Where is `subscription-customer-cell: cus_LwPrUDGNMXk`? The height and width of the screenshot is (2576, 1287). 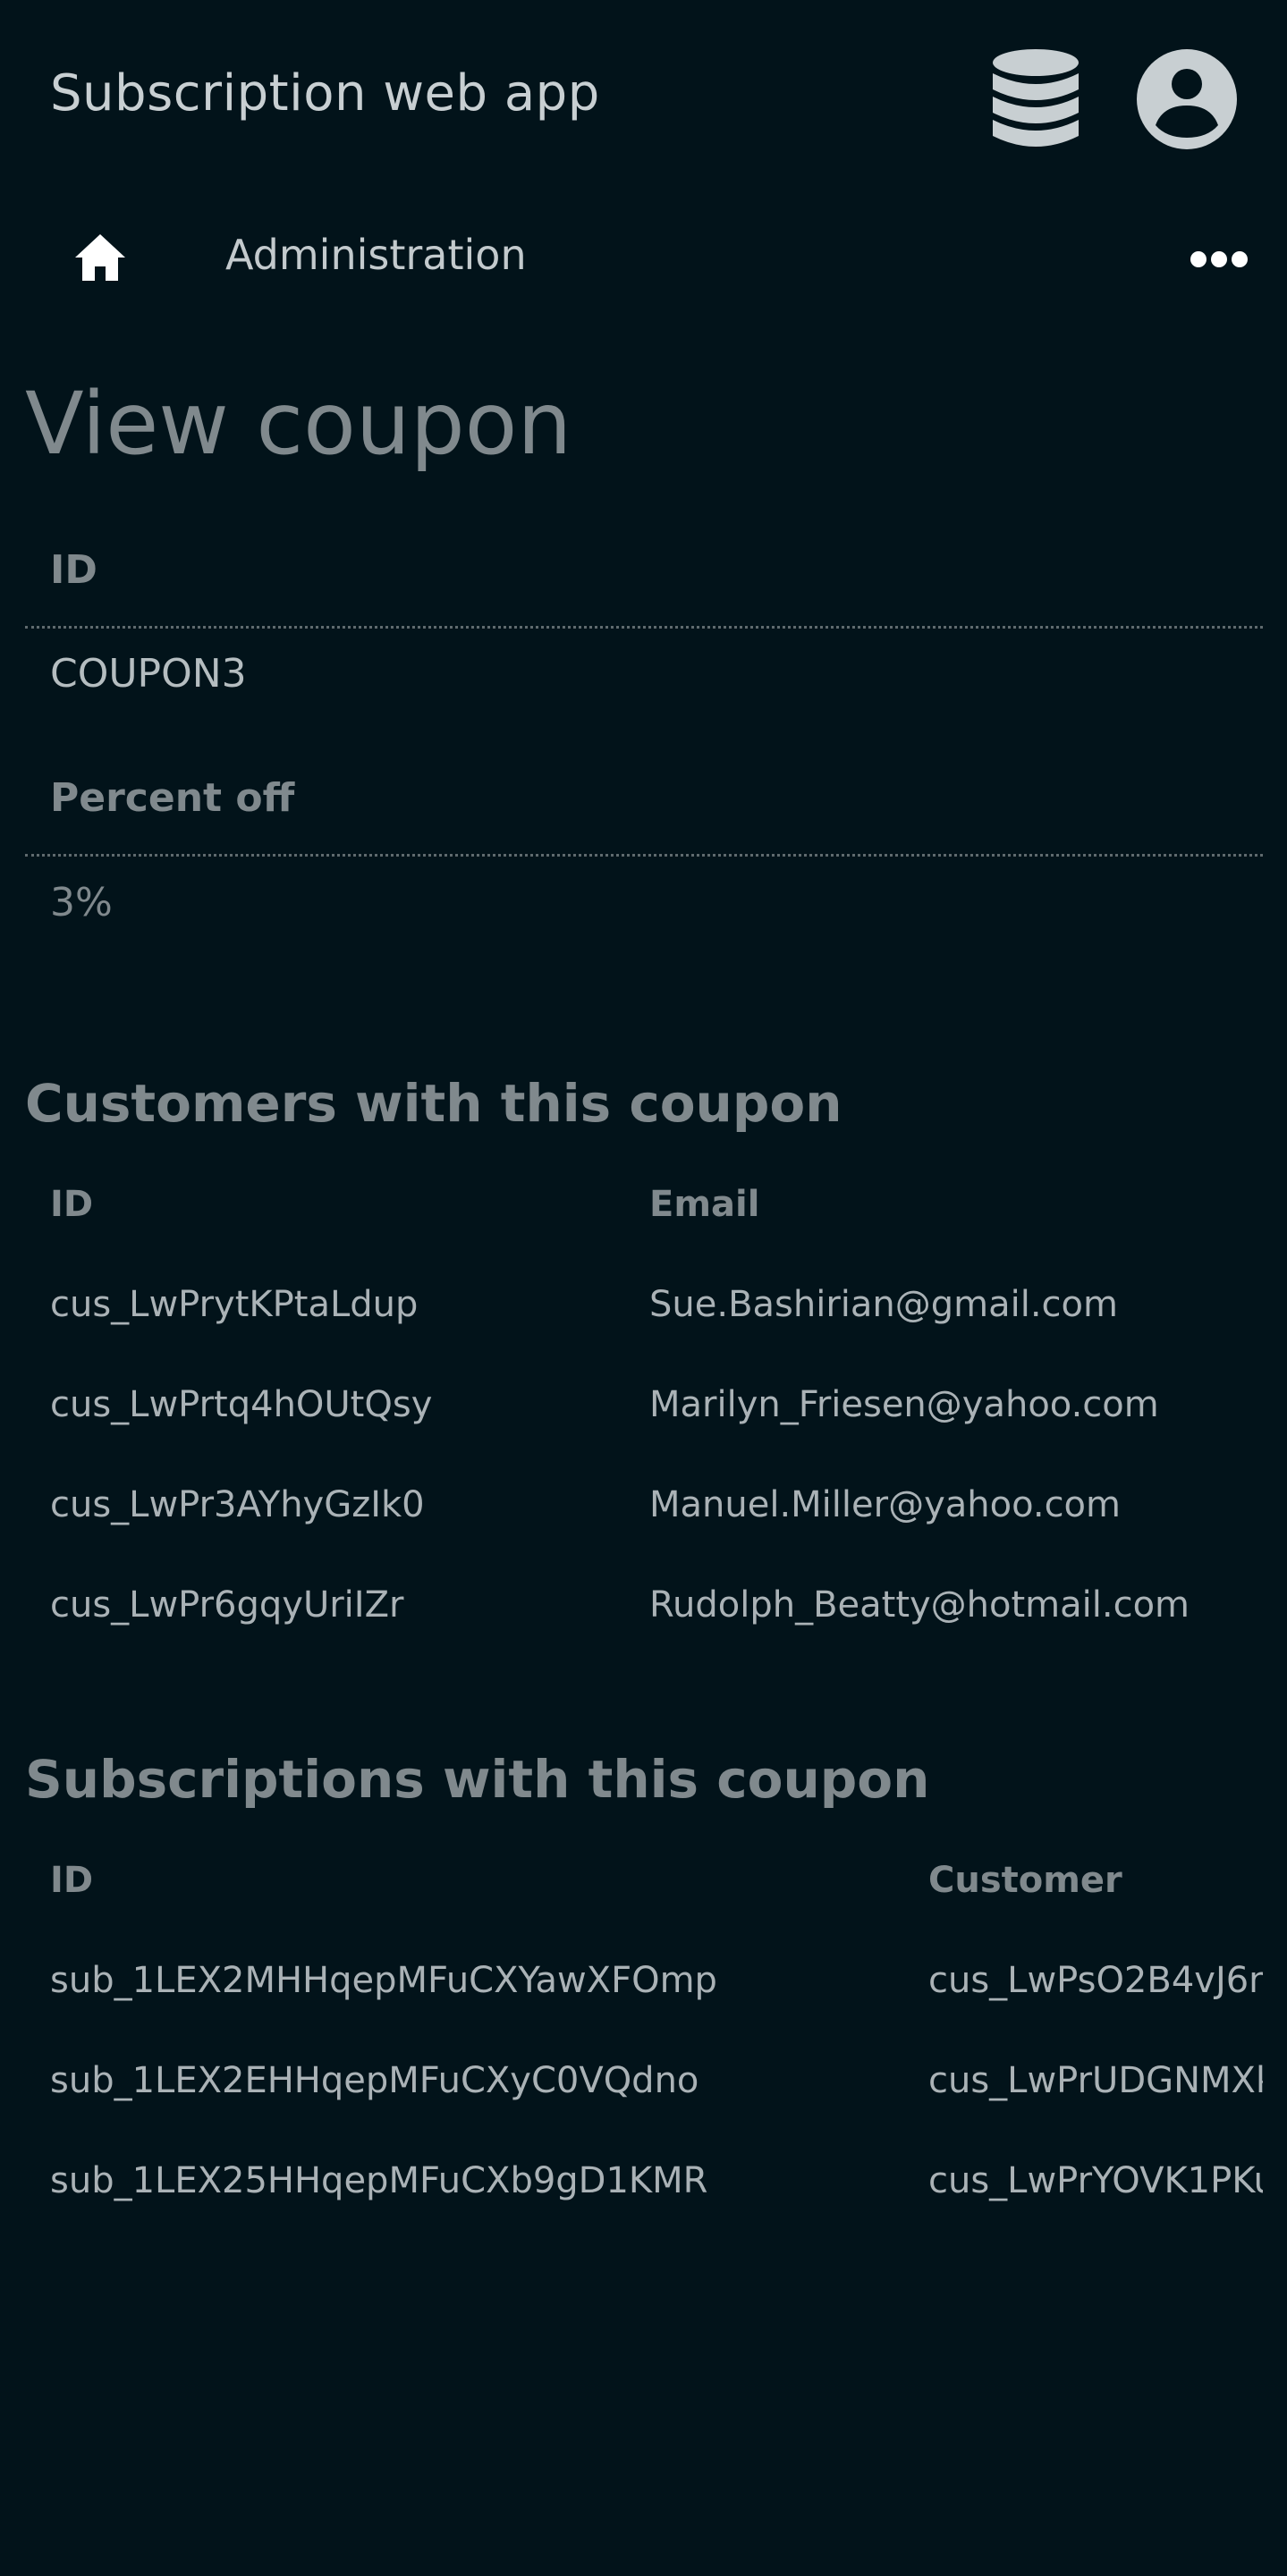
subscription-customer-cell: cus_LwPrUDGNMXk is located at coordinates (1095, 2080).